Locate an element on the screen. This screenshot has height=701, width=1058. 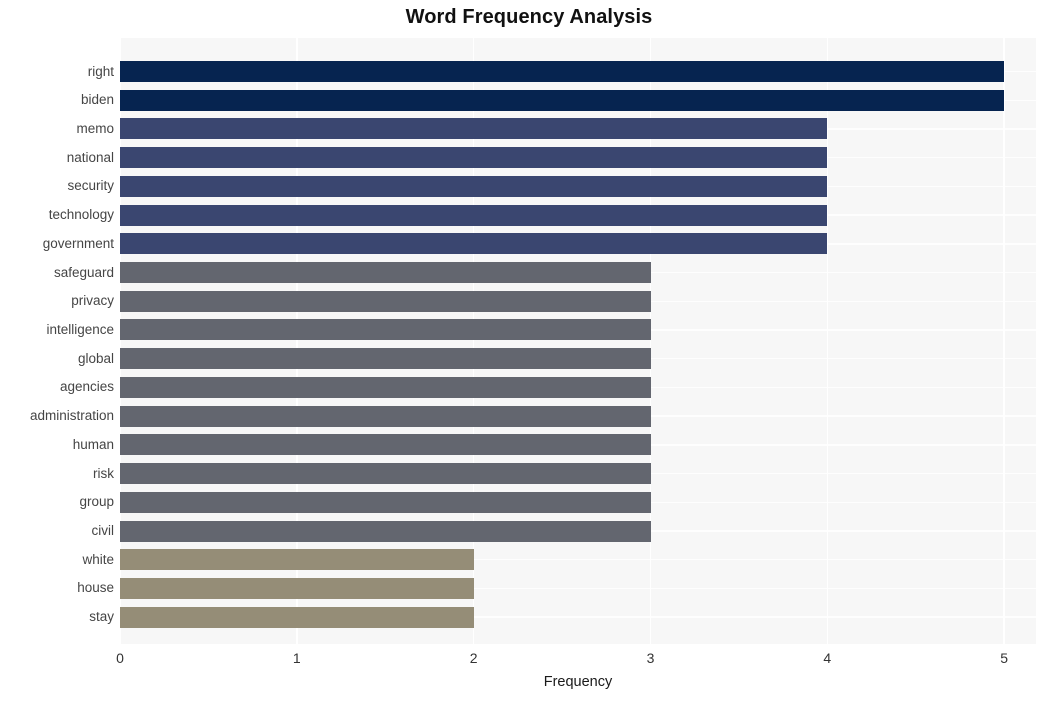
x-axis-tick-label: 2 is located at coordinates (473, 658).